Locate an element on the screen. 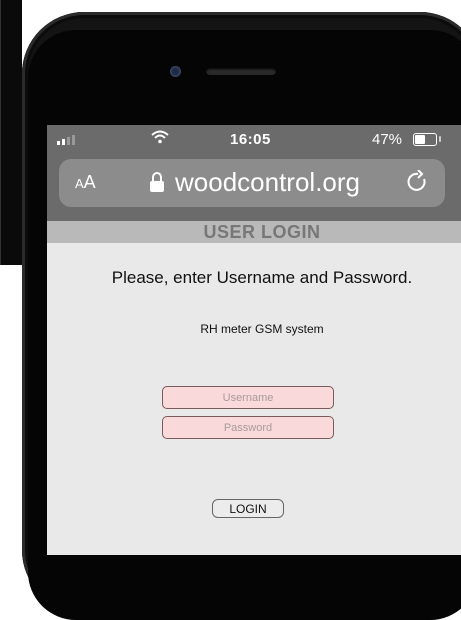  password-input is located at coordinates (248, 427).